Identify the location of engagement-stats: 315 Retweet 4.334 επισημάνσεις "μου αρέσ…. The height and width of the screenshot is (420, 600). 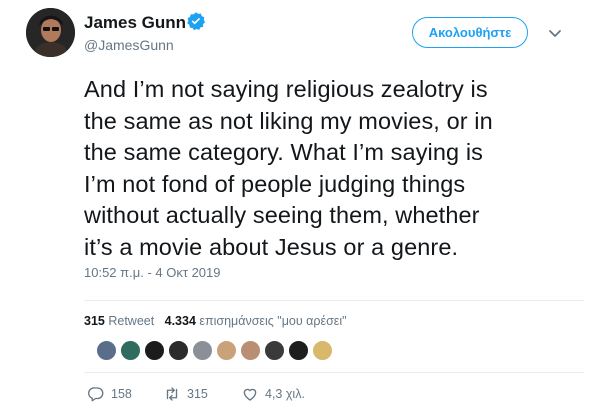
(215, 321).